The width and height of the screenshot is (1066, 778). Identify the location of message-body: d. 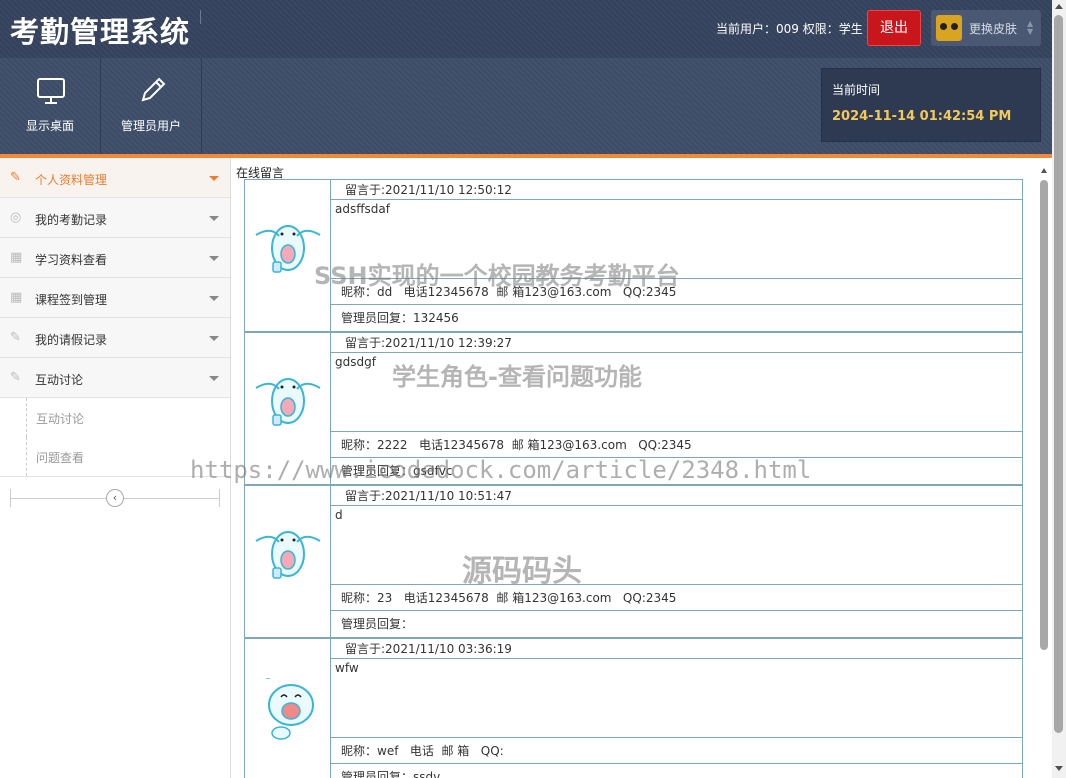
(676, 545).